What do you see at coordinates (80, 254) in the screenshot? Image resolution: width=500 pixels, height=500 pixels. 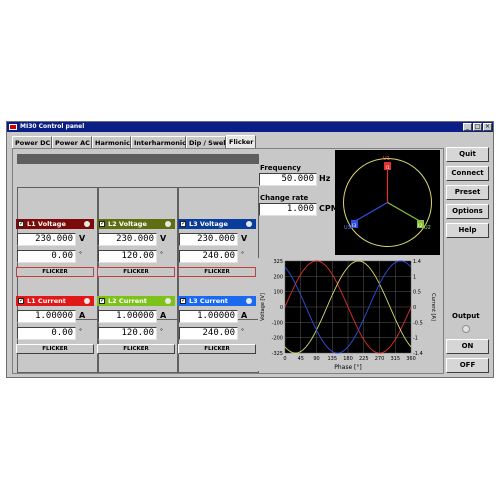 I see `l1-voltage-angle-unit: °` at bounding box center [80, 254].